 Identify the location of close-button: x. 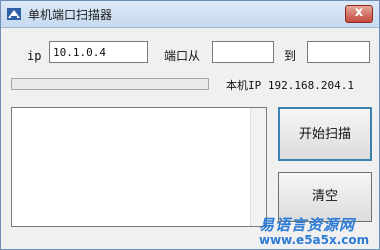
(359, 14).